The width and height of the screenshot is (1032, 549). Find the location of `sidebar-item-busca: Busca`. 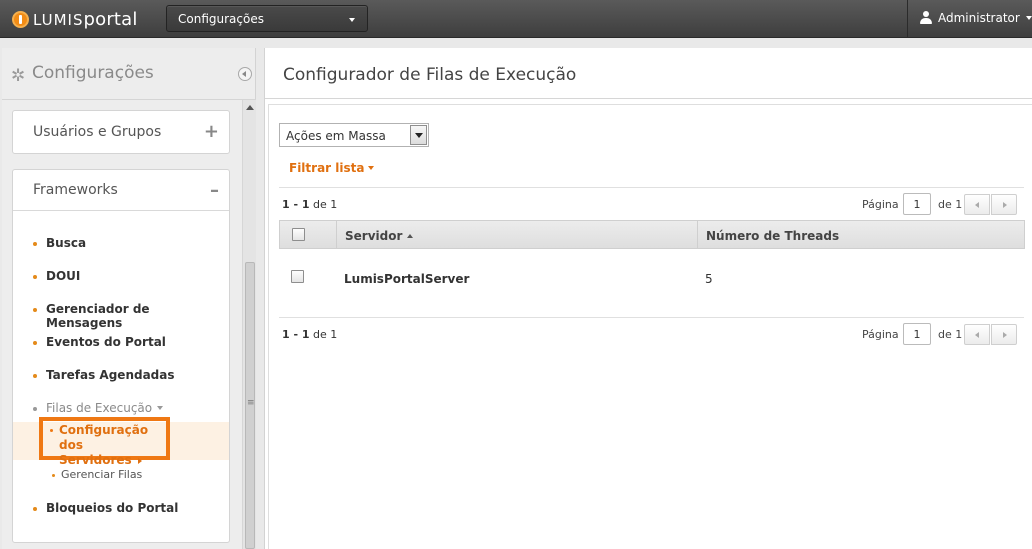

sidebar-item-busca: Busca is located at coordinates (121, 246).